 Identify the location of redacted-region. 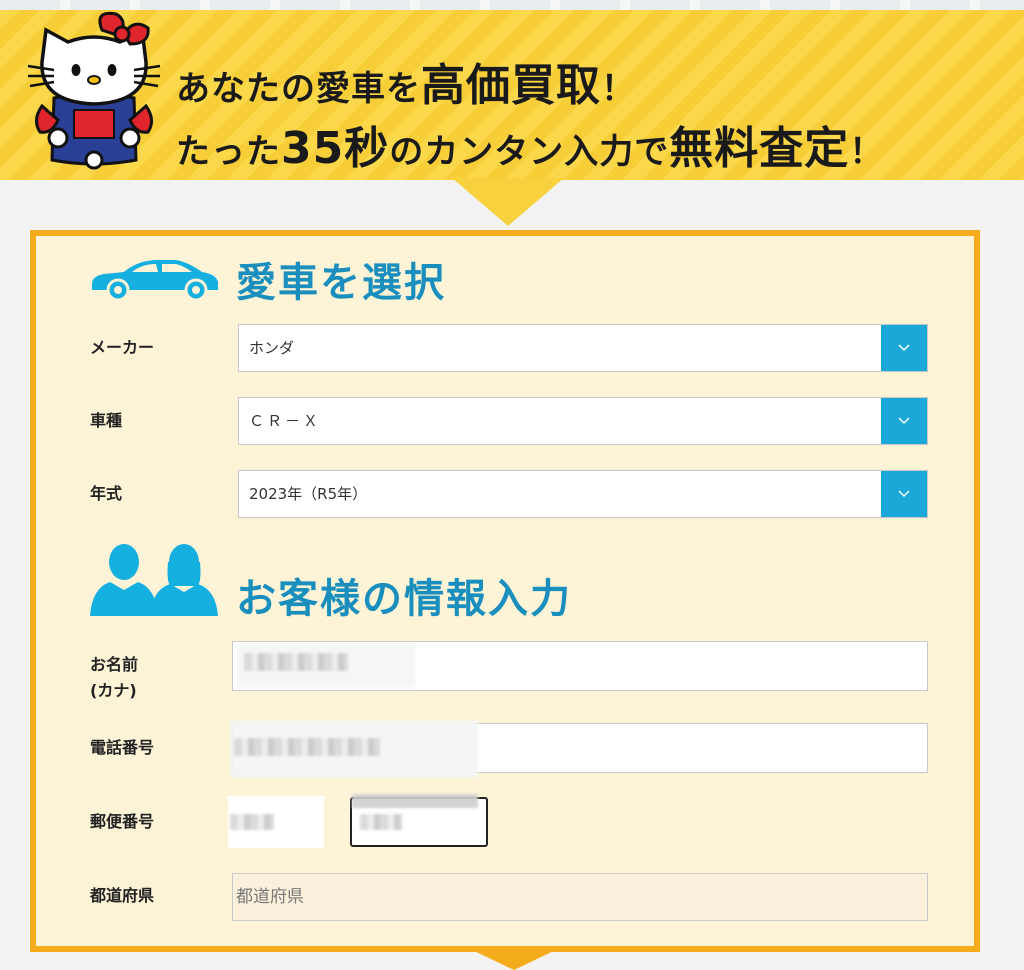
(415, 801).